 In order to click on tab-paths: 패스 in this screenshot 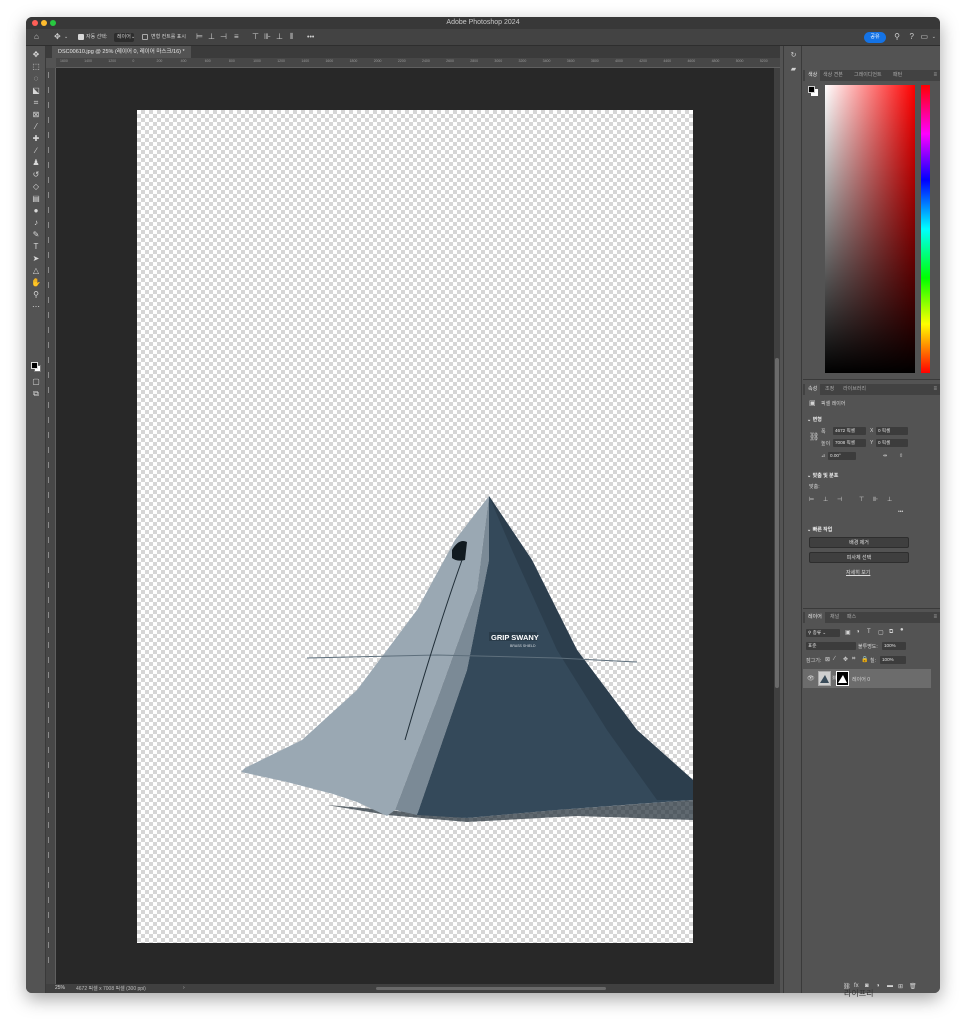, I will do `click(851, 617)`.